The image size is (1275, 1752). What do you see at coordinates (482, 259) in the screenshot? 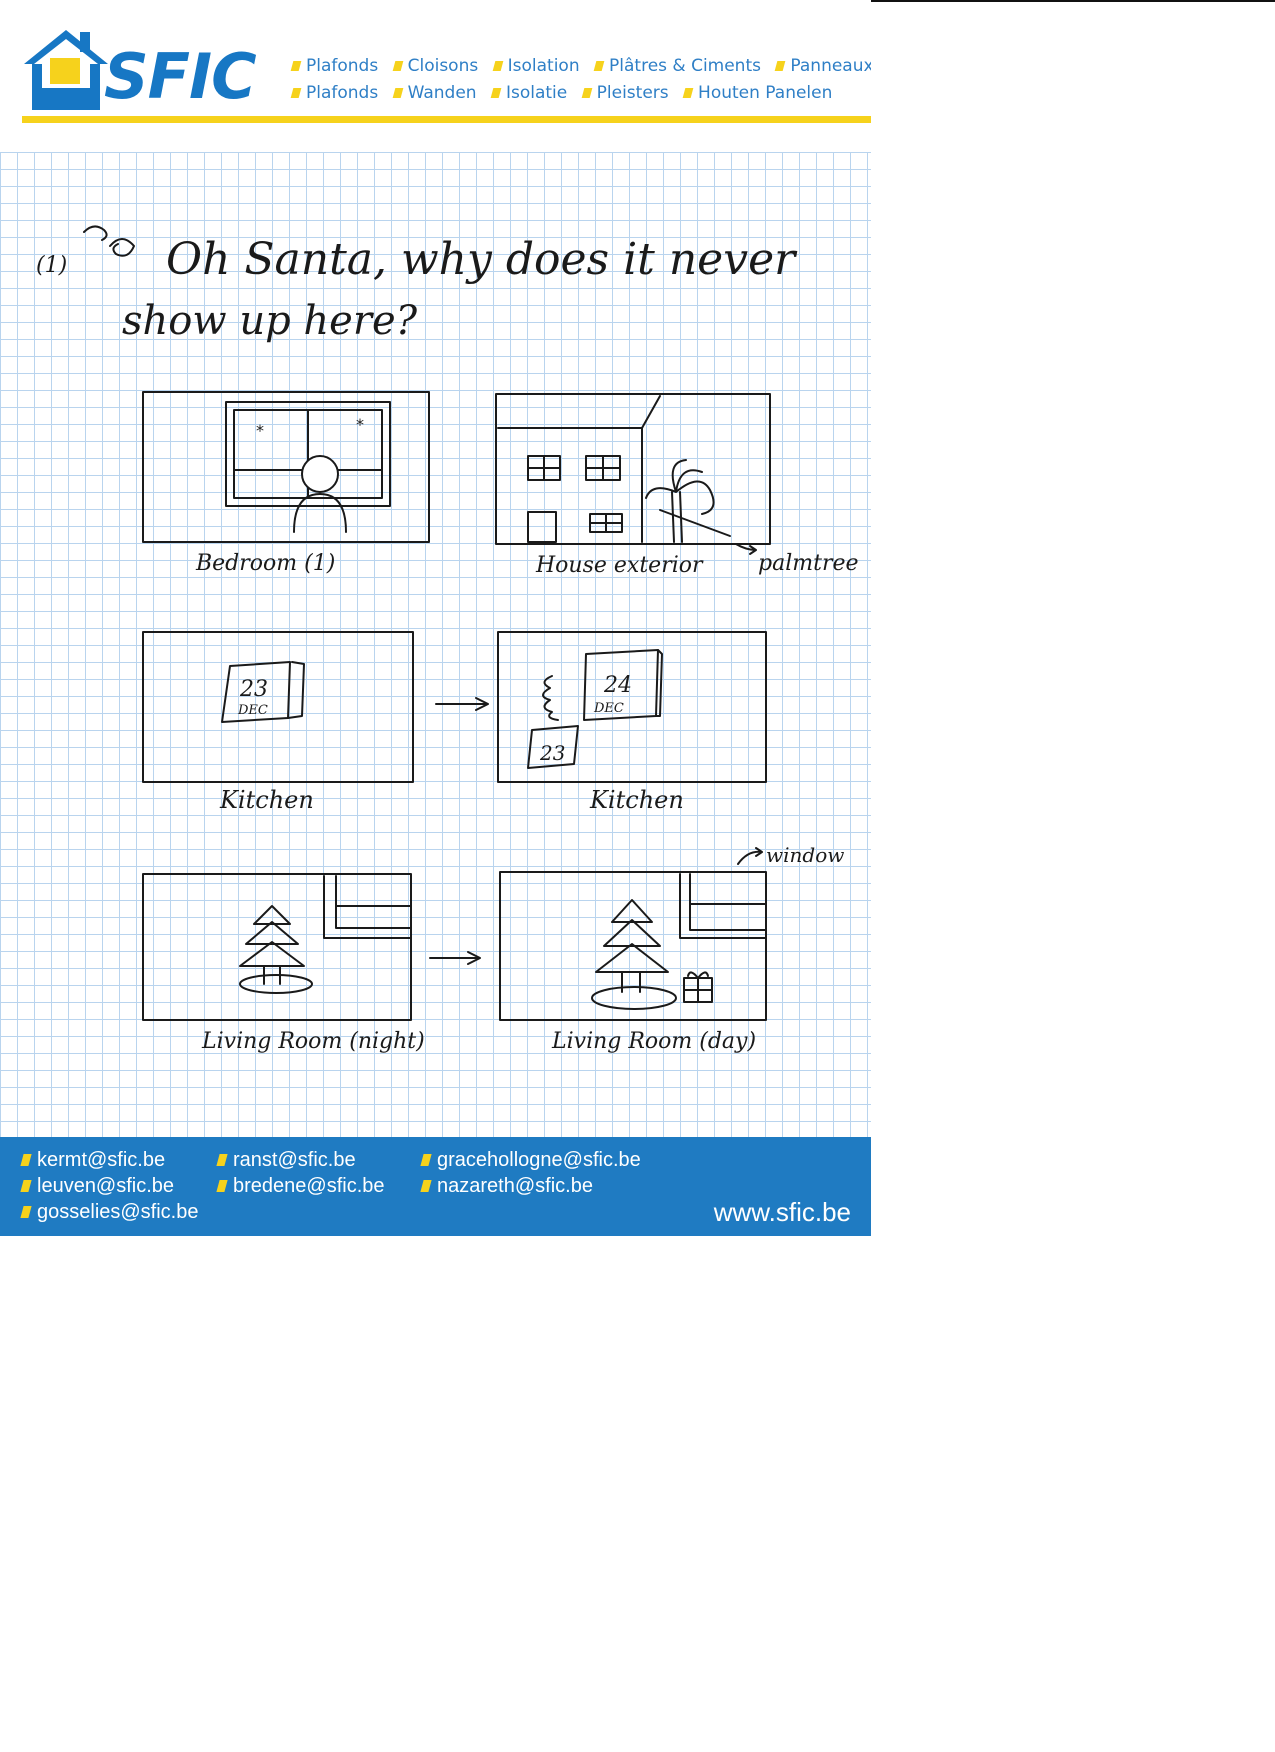
I see `note-line-1: Oh Santa, why does it never` at bounding box center [482, 259].